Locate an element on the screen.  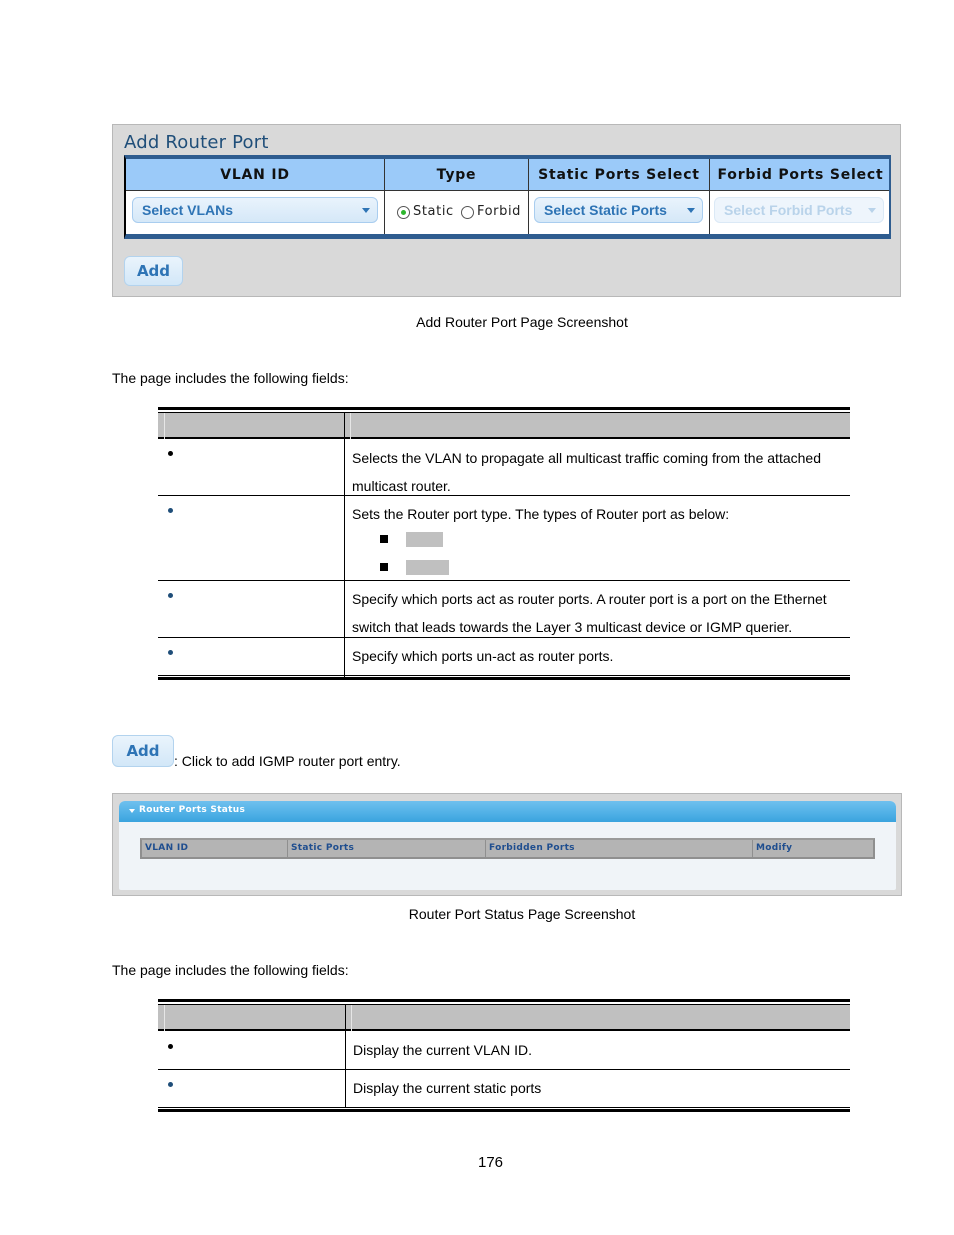
vlan-select-label: Select VLANs is located at coordinates (188, 210).